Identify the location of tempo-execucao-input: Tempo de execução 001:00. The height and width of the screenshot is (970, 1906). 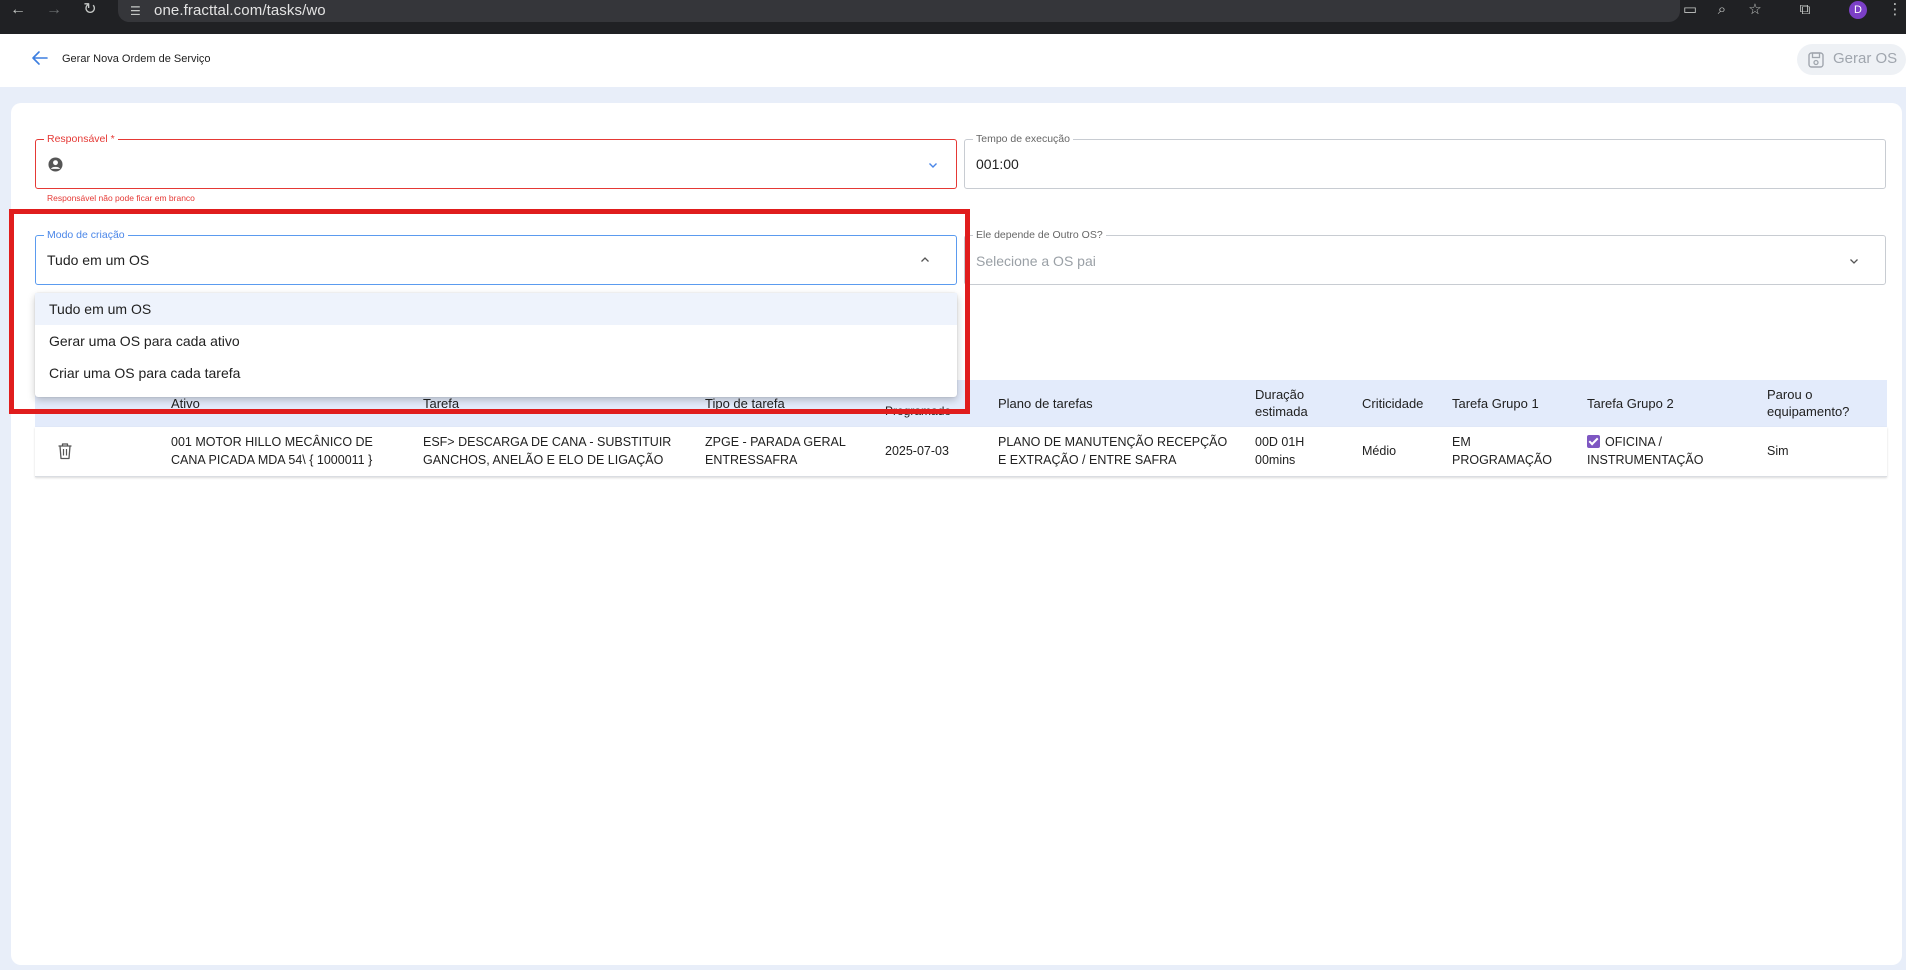
(1425, 161).